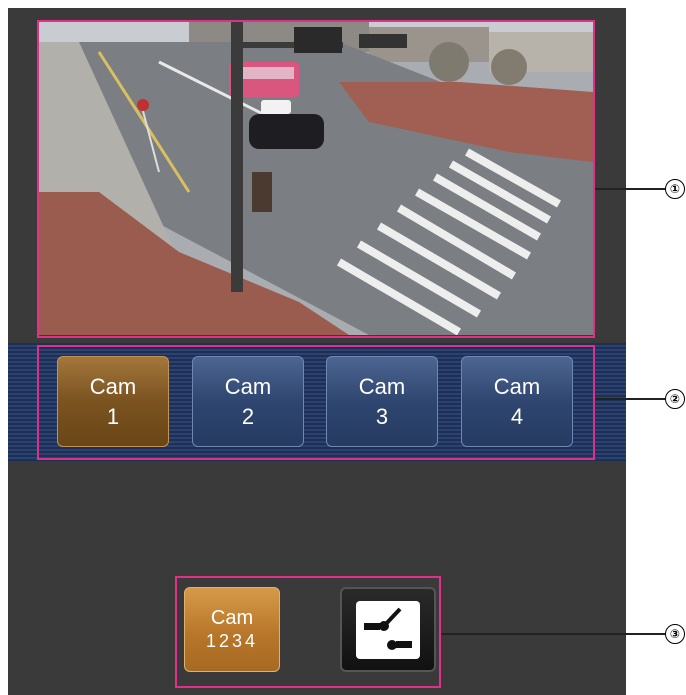  I want to click on camera-buttons-highlight, so click(316, 402).